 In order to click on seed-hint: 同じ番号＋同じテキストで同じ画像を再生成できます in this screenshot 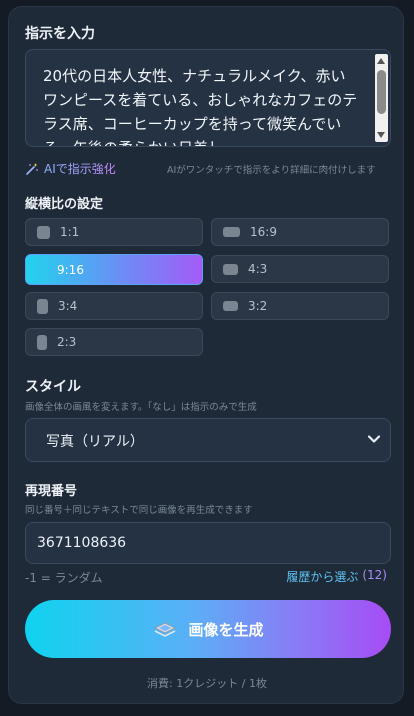, I will do `click(139, 510)`.